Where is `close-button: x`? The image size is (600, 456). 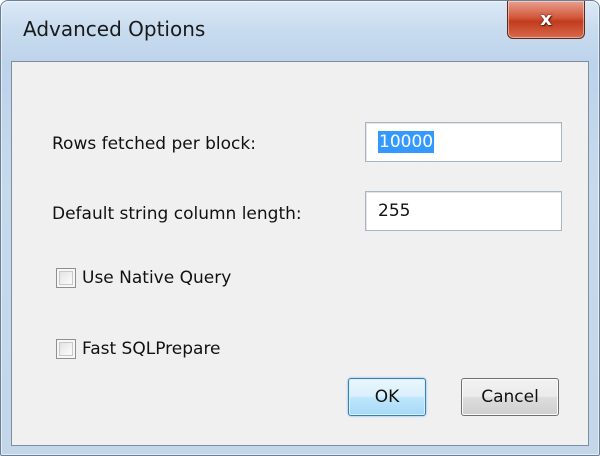
close-button: x is located at coordinates (546, 20).